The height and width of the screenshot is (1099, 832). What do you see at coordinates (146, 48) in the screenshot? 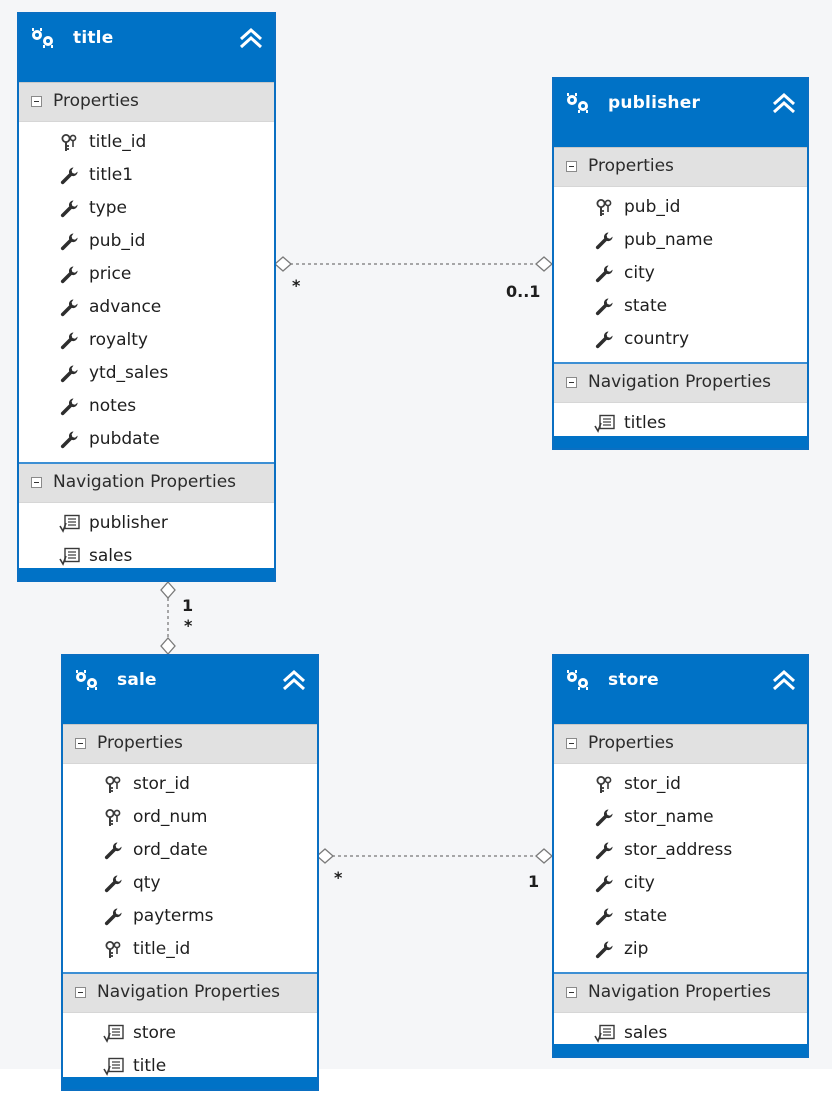
I see `entity-header: title` at bounding box center [146, 48].